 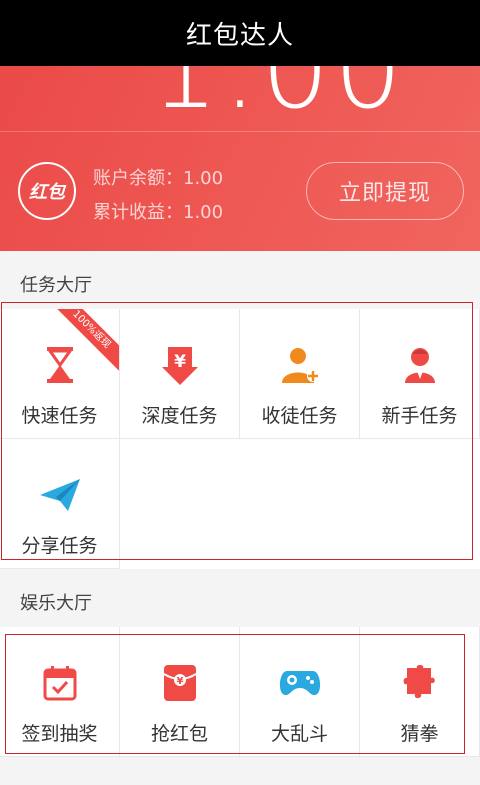 I want to click on task-quick-label: 快速任务, so click(x=59, y=416).